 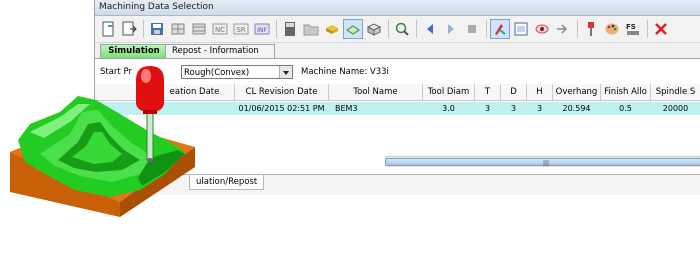 What do you see at coordinates (675, 108) in the screenshot?
I see `cell-spindle-speed: 20000` at bounding box center [675, 108].